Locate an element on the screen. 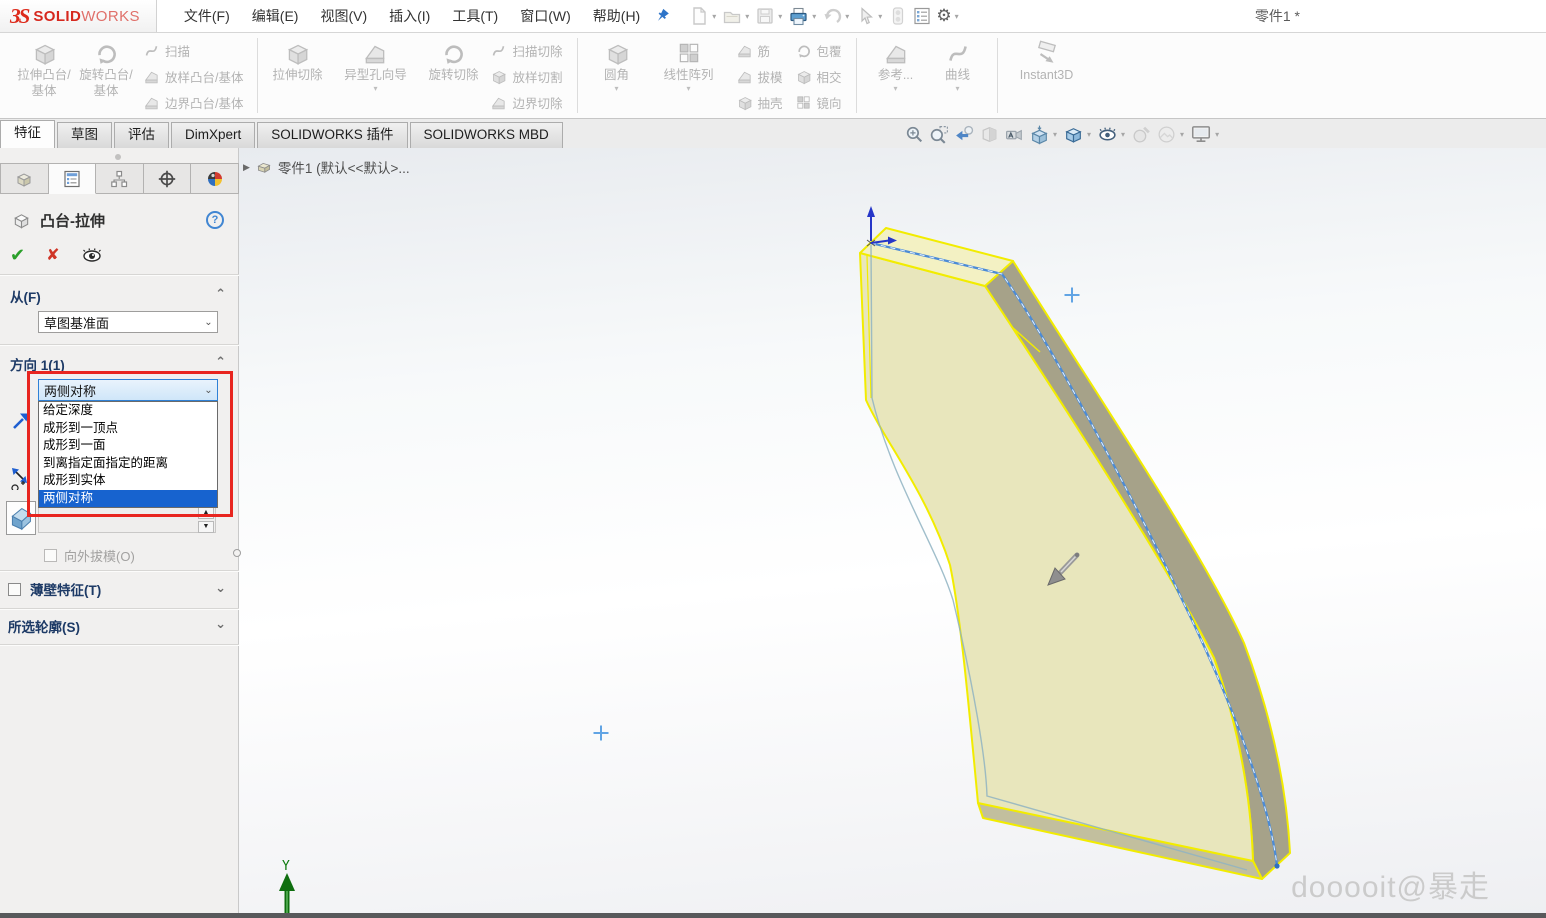  reverse-direction-icon is located at coordinates (21, 421).